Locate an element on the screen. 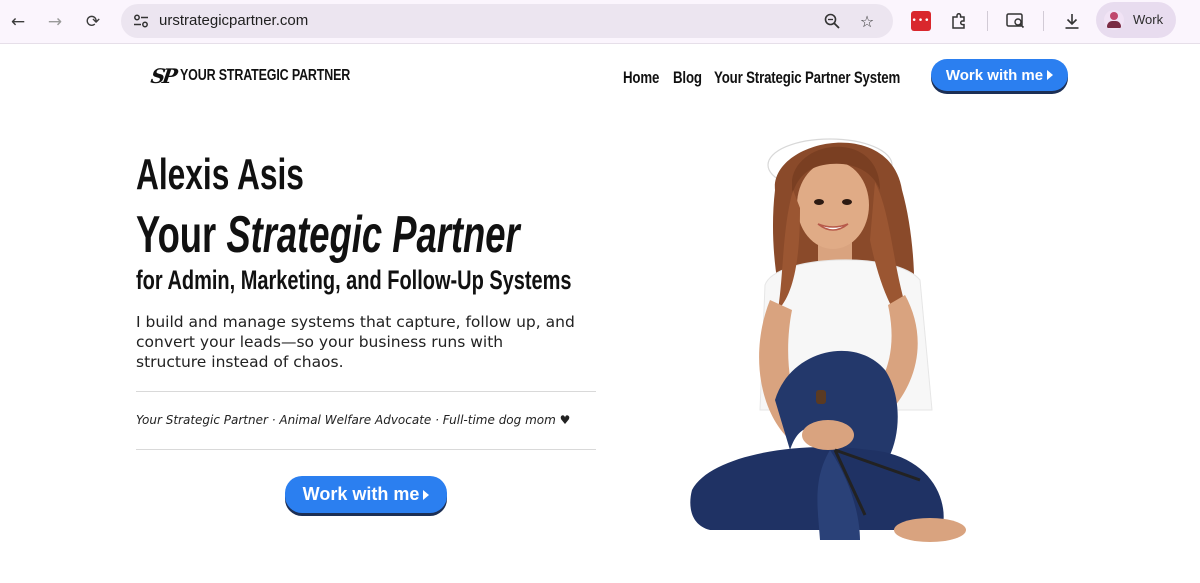 This screenshot has width=1200, height=583. tab-search-icon is located at coordinates (1016, 21).